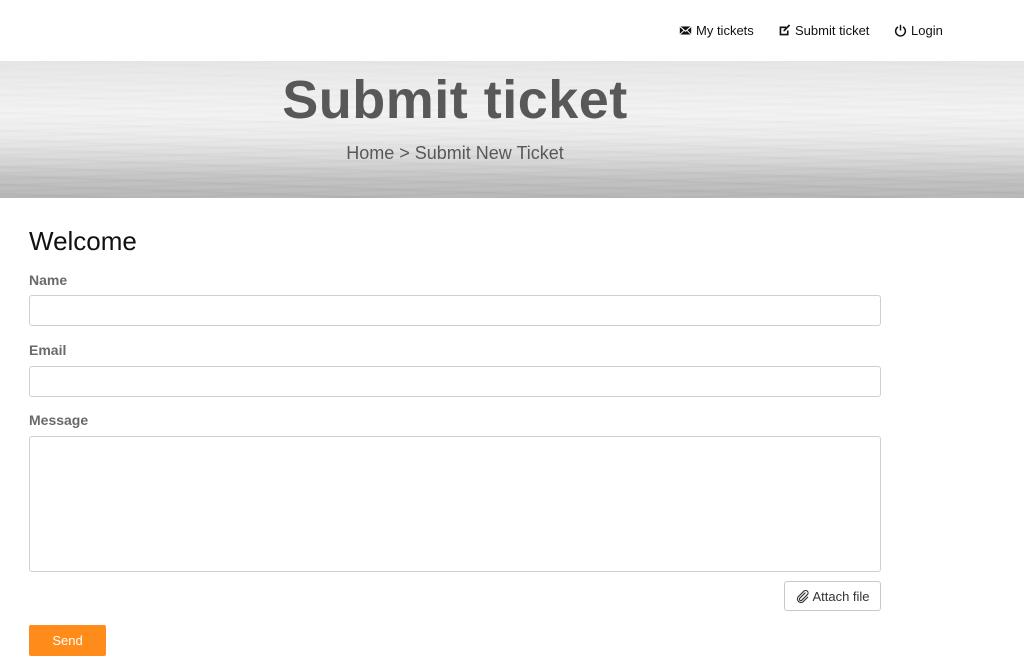  Describe the element at coordinates (802, 596) in the screenshot. I see `paperclip-icon` at that location.